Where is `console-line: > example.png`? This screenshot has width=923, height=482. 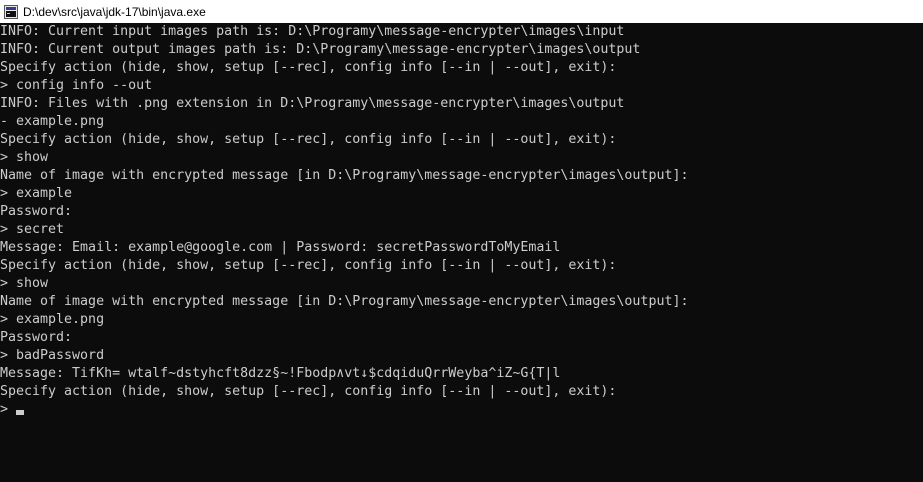
console-line: > example.png is located at coordinates (52, 319).